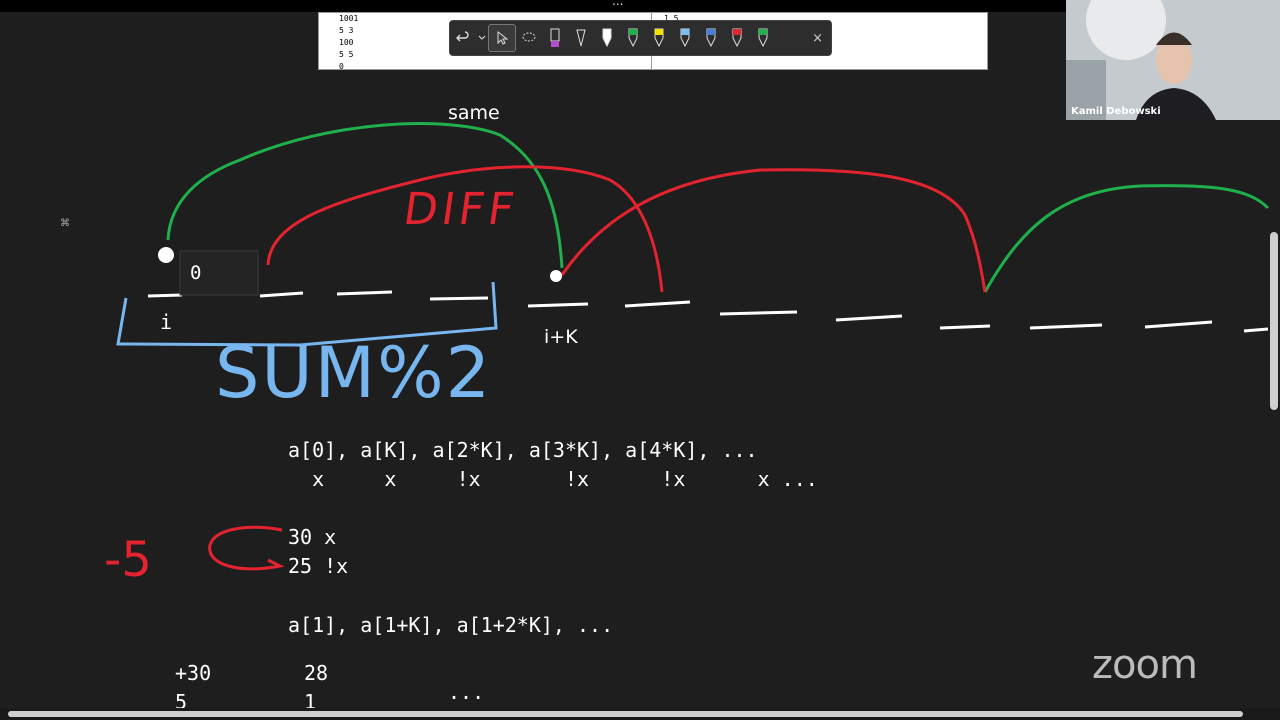  I want to click on horizontal-scrollbar, so click(625, 714).